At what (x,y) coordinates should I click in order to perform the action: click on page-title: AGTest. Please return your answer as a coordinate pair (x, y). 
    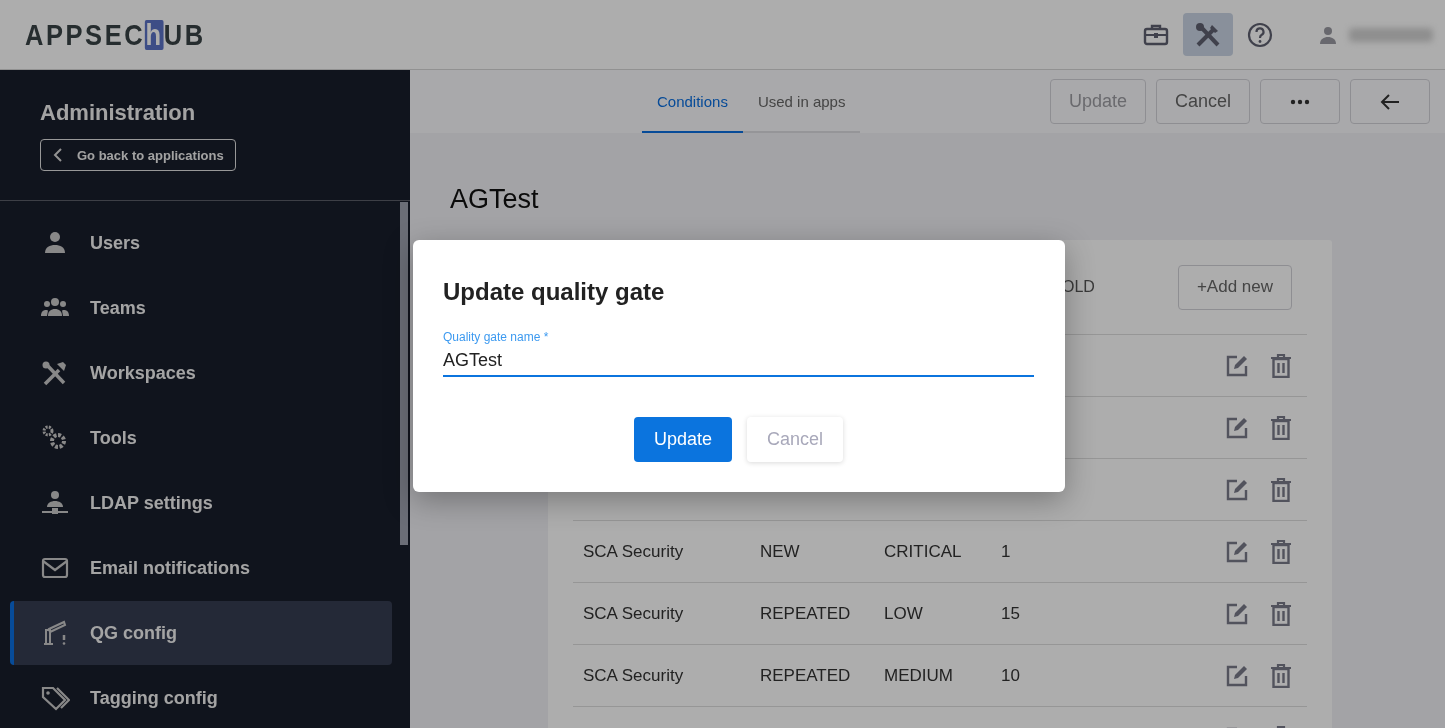
    Looking at the image, I should click on (495, 199).